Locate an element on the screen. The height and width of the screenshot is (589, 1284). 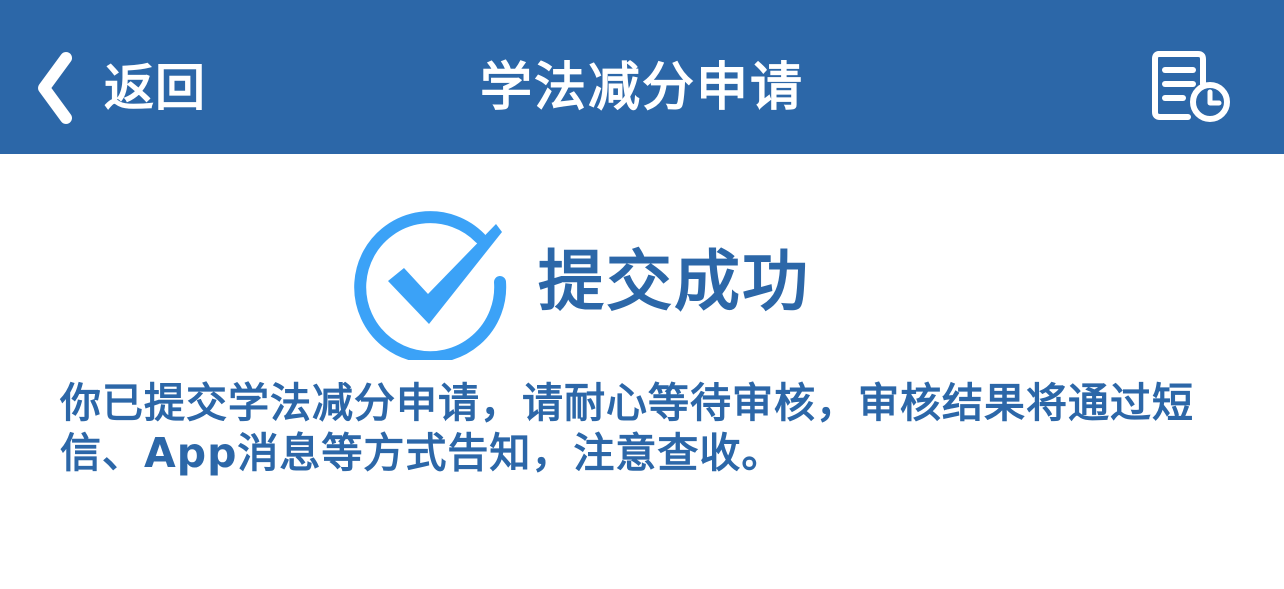
application-record-button is located at coordinates (1193, 88).